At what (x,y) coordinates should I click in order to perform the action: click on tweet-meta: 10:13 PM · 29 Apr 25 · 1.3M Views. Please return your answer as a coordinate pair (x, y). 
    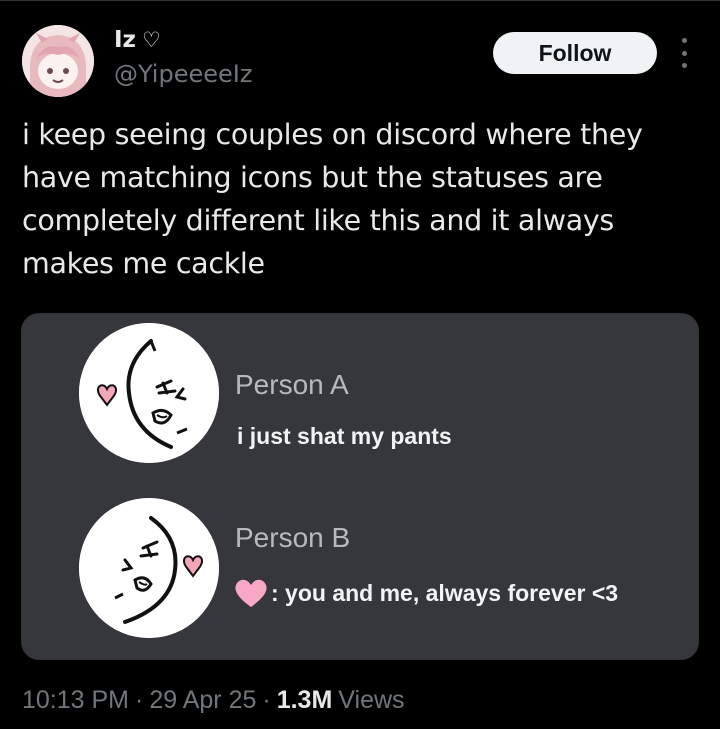
    Looking at the image, I should click on (213, 700).